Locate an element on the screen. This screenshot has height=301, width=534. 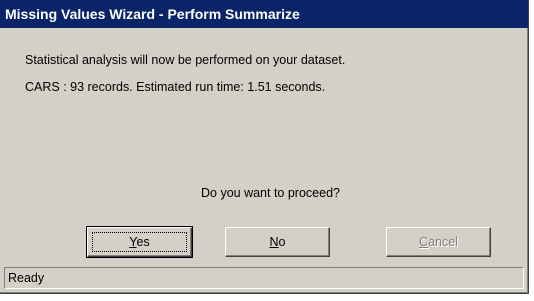
yes-button: Yes is located at coordinates (139, 242).